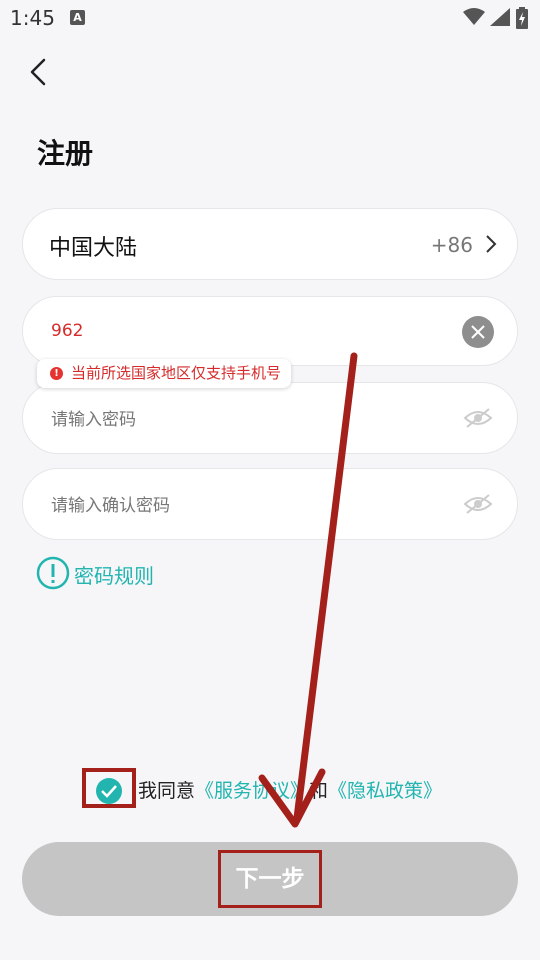 Image resolution: width=540 pixels, height=960 pixels. I want to click on privacy-policy-link: 《隐私政策》, so click(385, 791).